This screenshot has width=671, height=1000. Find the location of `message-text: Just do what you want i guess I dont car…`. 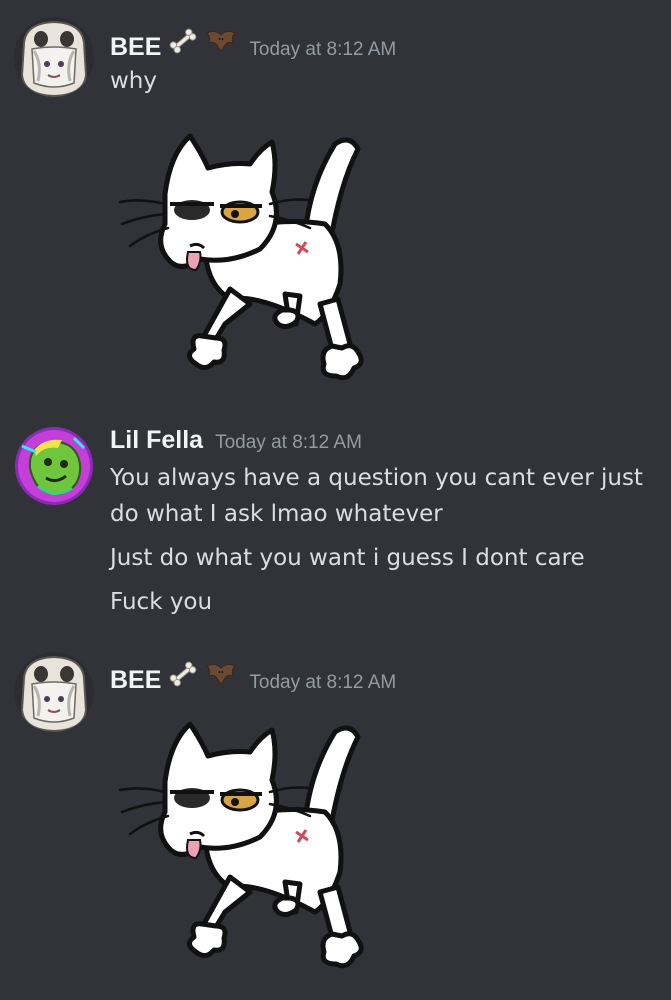

message-text: Just do what you want i guess I dont car… is located at coordinates (347, 558).